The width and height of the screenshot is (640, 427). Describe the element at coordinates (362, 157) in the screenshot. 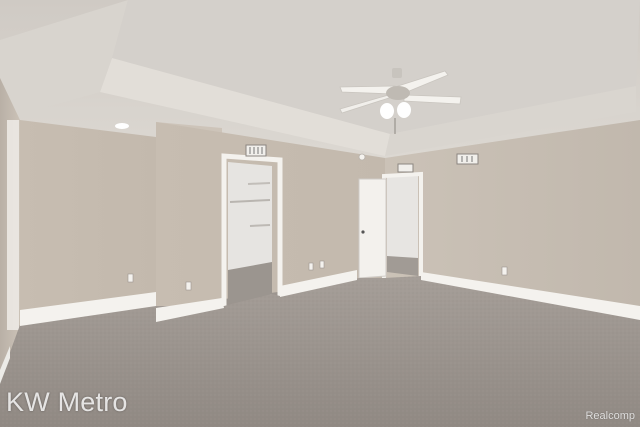

I see `smoke-detector` at that location.